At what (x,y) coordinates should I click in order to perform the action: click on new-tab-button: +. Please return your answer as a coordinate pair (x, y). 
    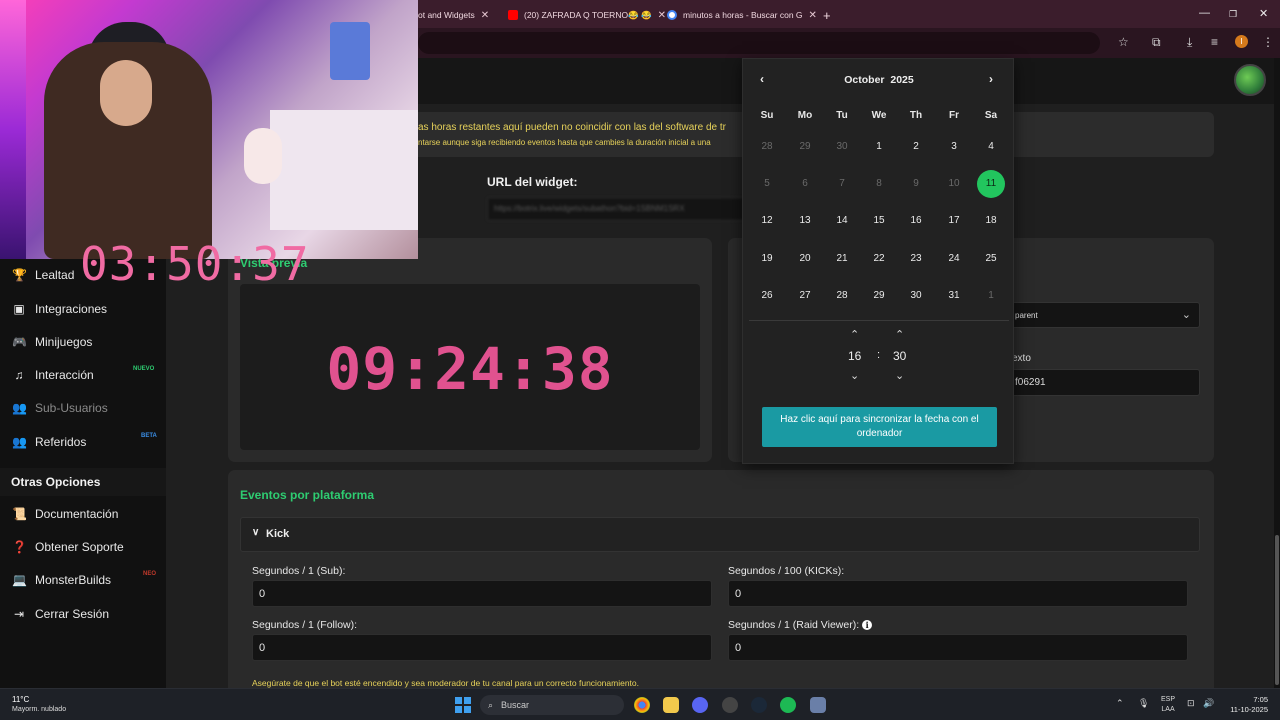
    Looking at the image, I should click on (827, 15).